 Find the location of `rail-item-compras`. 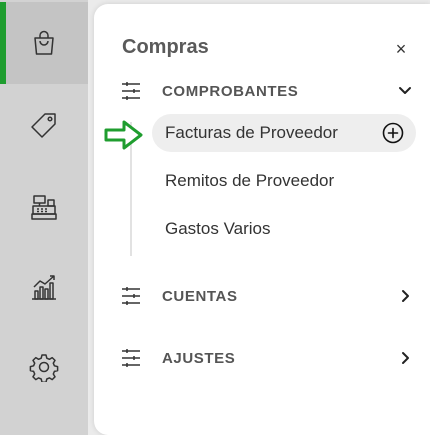

rail-item-compras is located at coordinates (44, 43).